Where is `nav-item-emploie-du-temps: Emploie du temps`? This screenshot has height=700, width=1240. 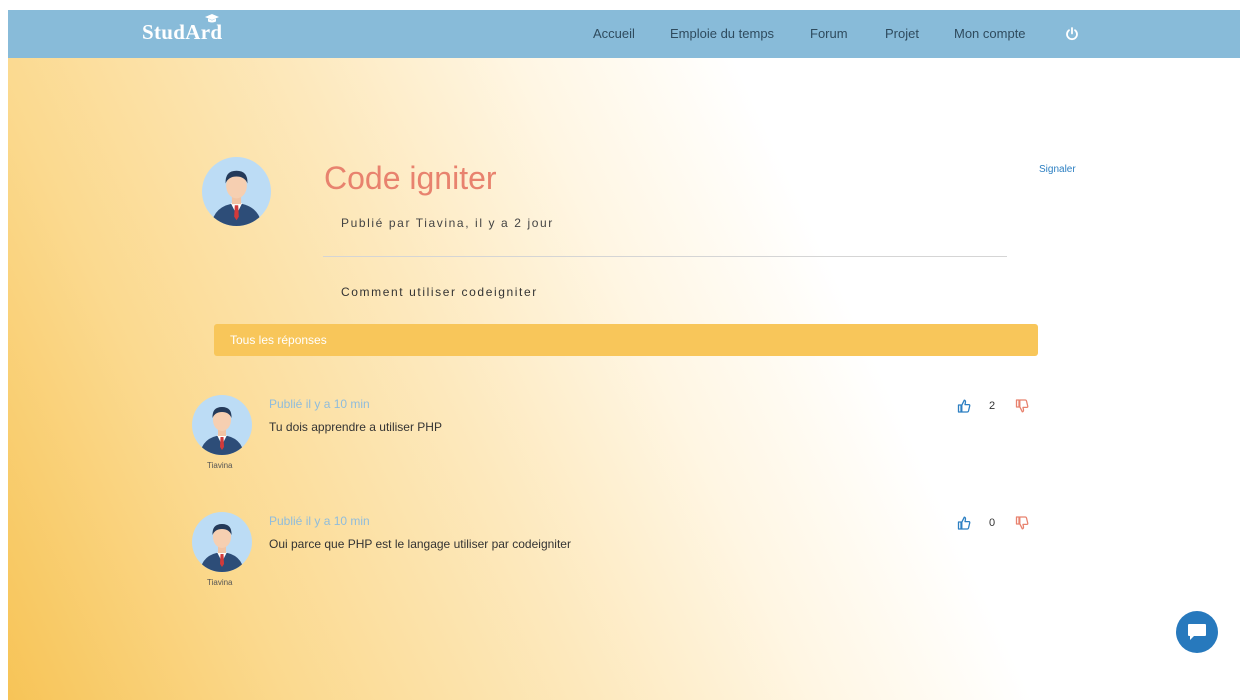 nav-item-emploie-du-temps: Emploie du temps is located at coordinates (722, 33).